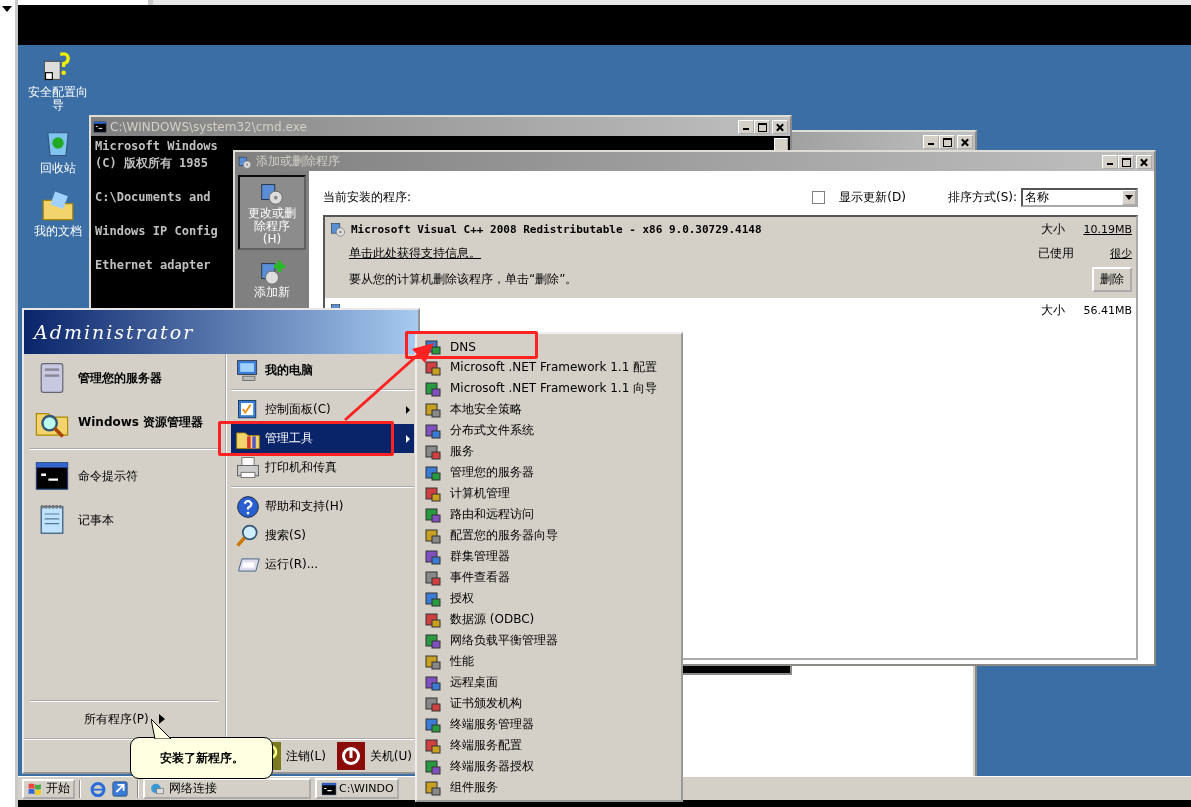  Describe the element at coordinates (549, 577) in the screenshot. I see `menu-item: 事件查看器` at that location.